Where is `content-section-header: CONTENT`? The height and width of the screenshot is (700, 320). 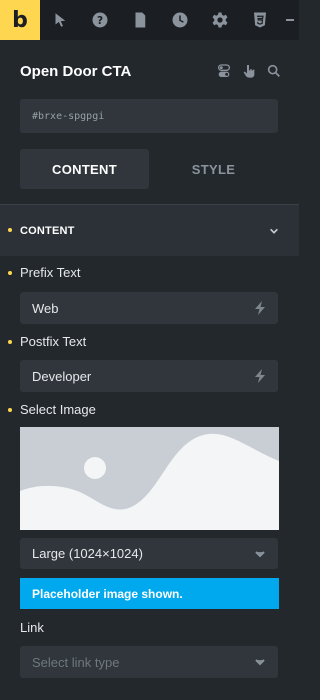 content-section-header: CONTENT is located at coordinates (149, 230).